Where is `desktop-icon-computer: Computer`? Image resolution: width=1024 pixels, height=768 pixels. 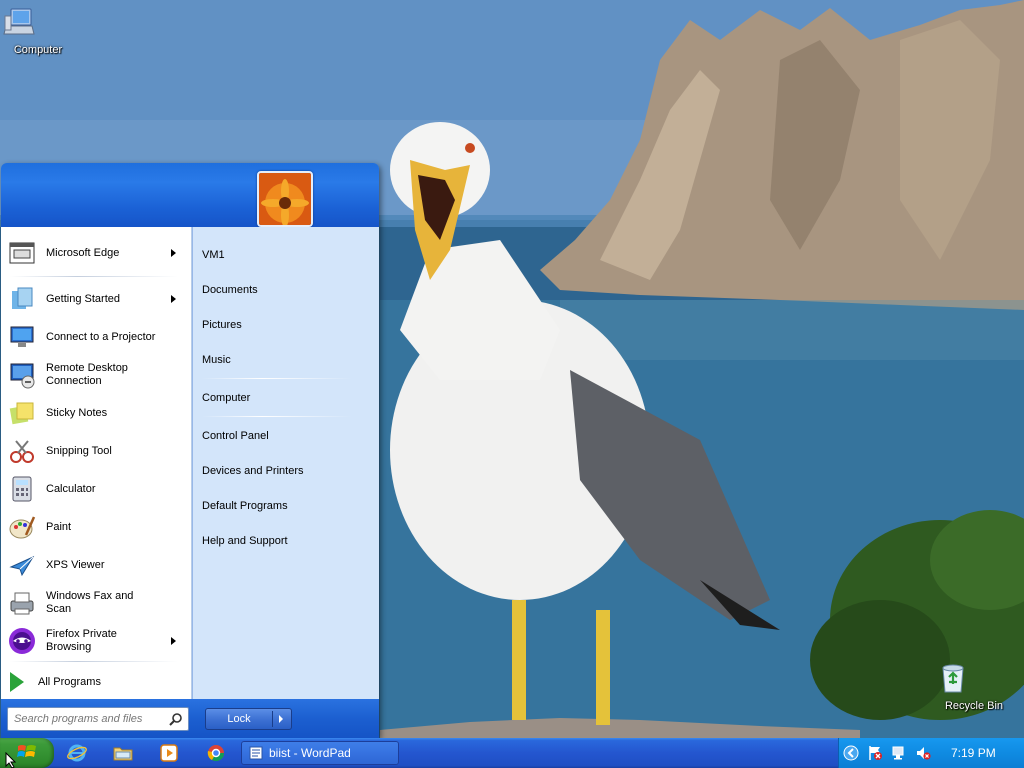
desktop-icon-computer: Computer is located at coordinates (38, 31).